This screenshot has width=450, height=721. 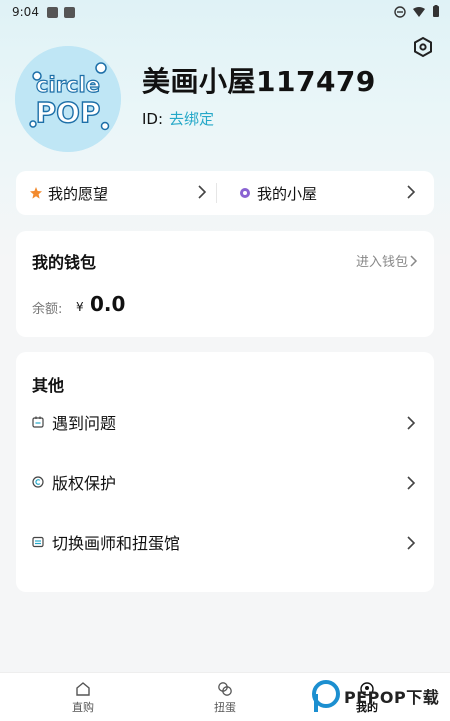 What do you see at coordinates (78, 193) in the screenshot?
I see `my-wish-label: 我的愿望` at bounding box center [78, 193].